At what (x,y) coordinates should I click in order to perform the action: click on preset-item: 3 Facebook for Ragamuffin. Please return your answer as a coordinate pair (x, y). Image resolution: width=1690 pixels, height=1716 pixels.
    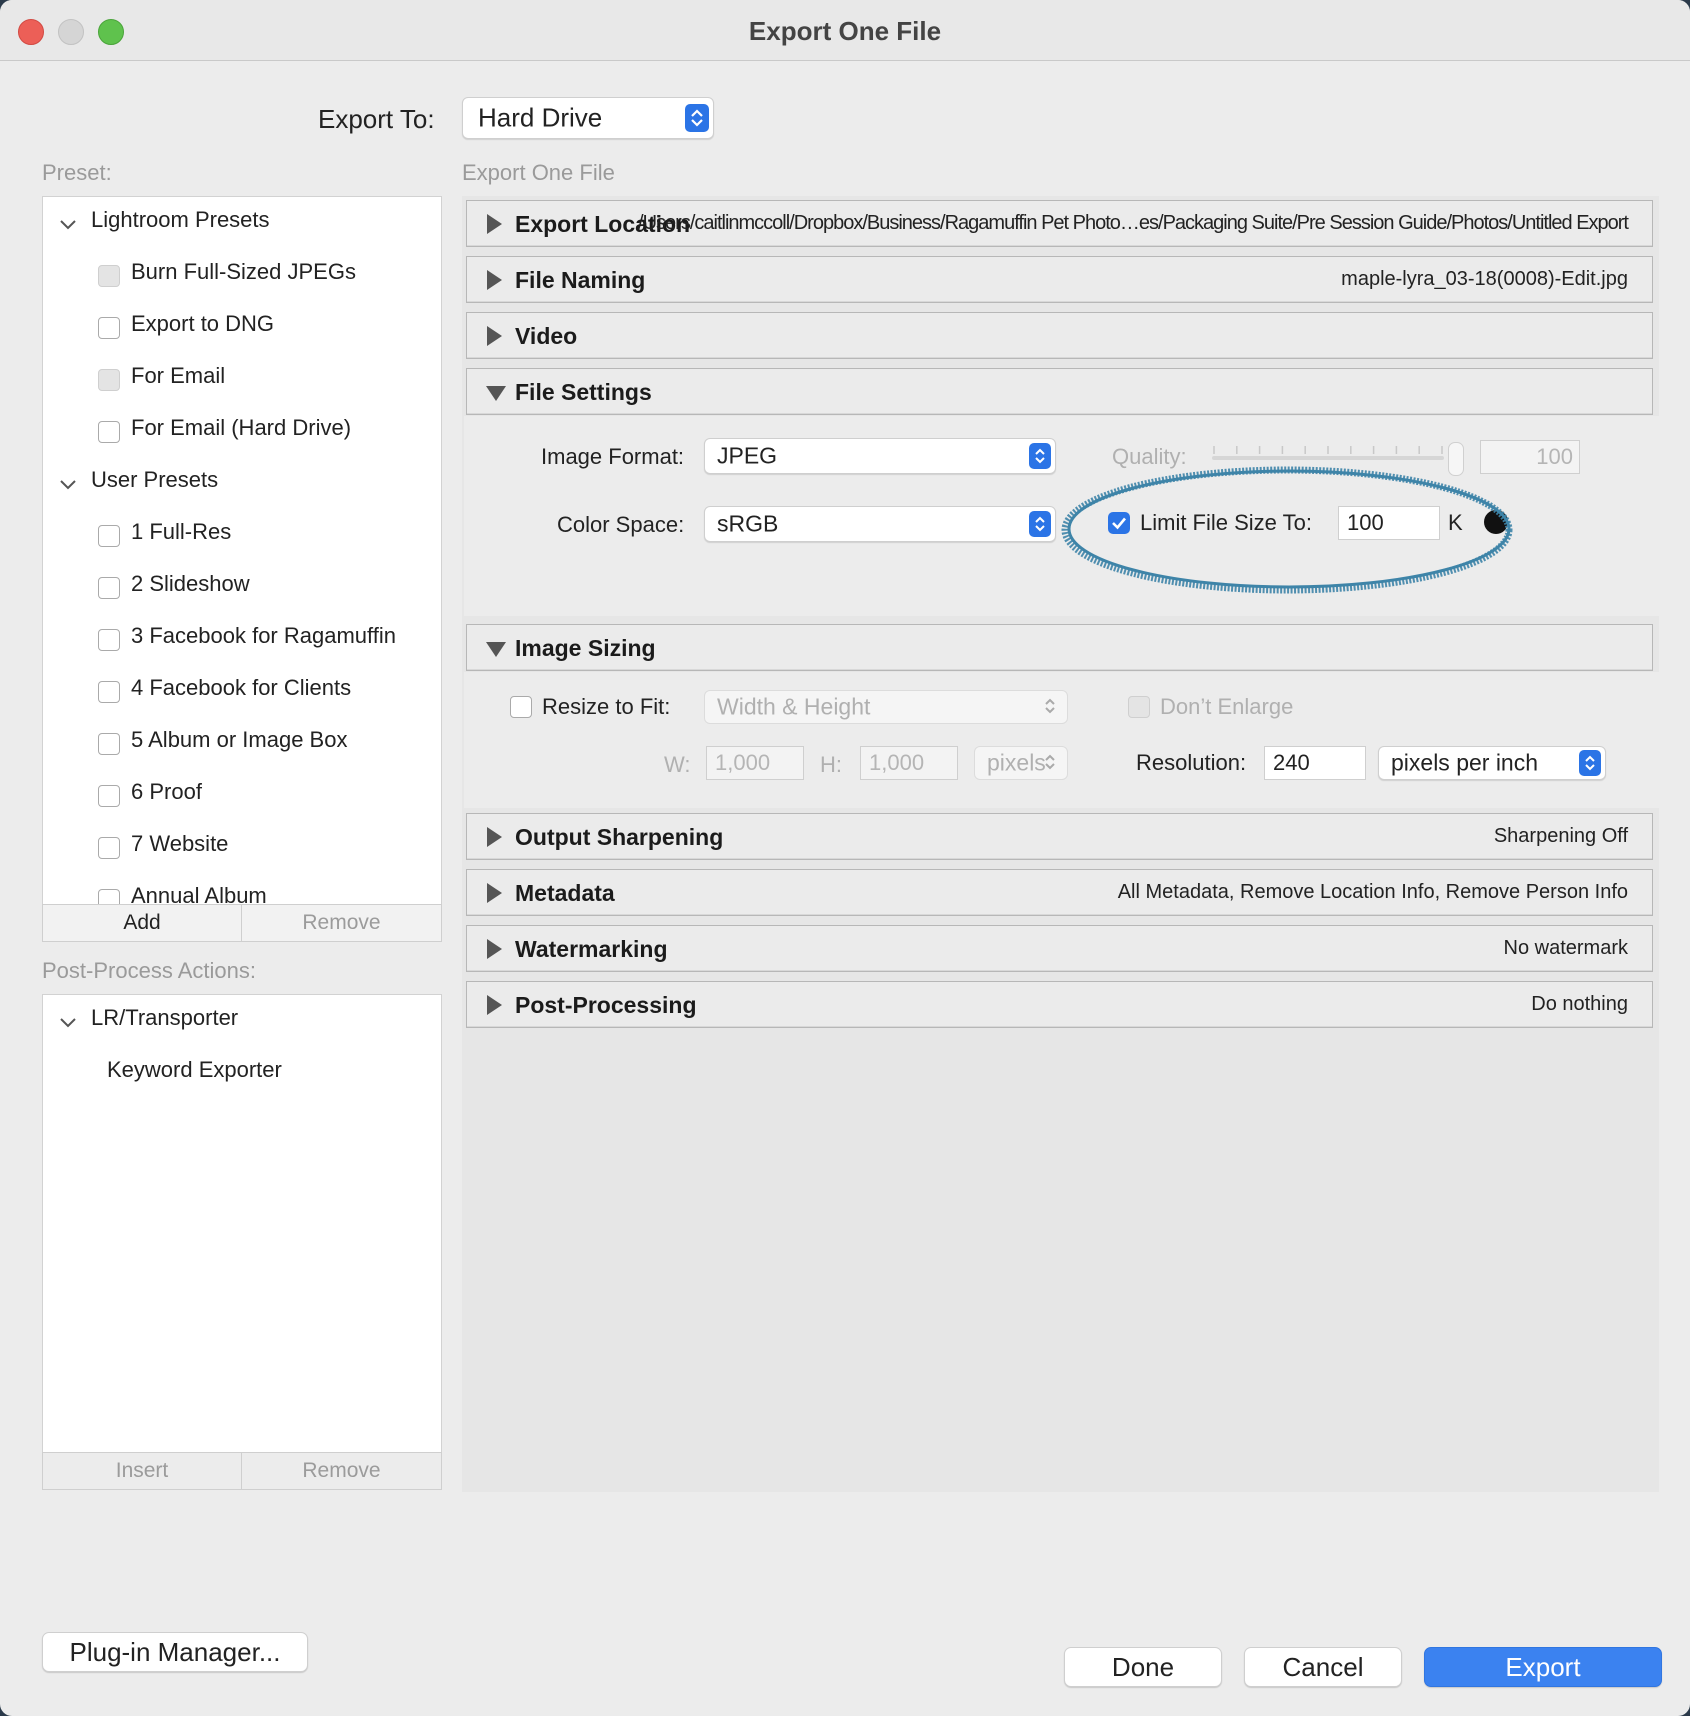
    Looking at the image, I should click on (263, 636).